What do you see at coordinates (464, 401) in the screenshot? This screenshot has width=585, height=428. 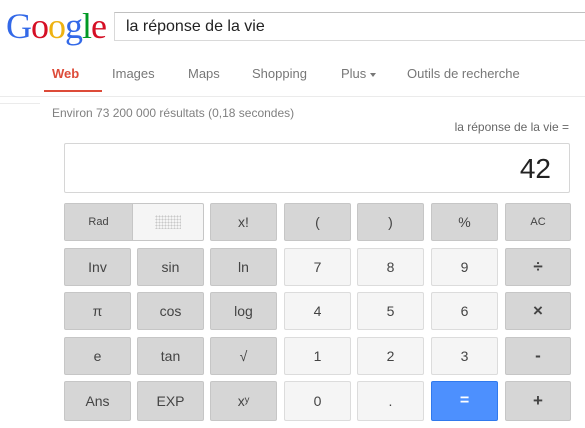 I see `equals-button: =` at bounding box center [464, 401].